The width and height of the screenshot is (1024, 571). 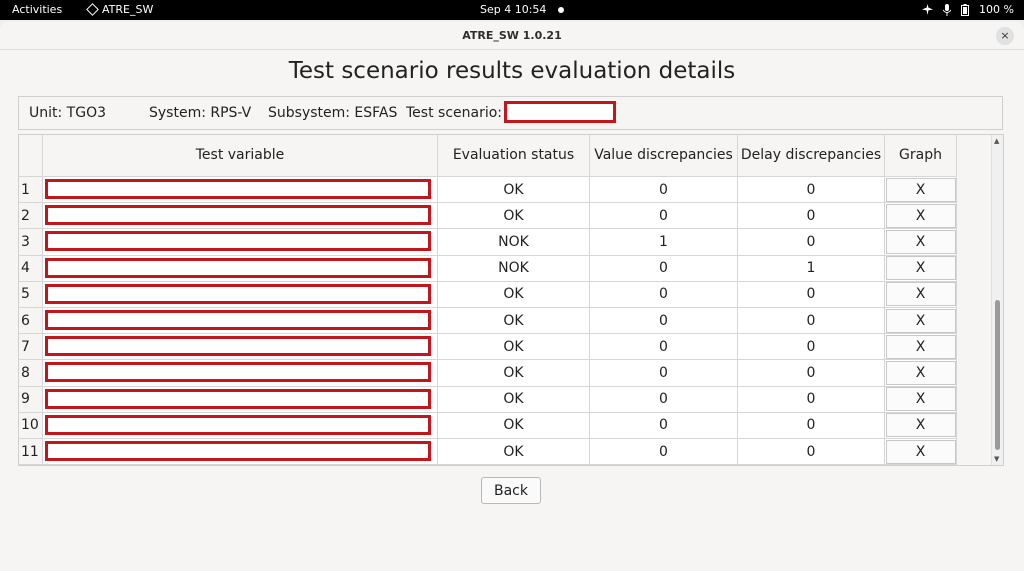 I want to click on table-row: 9 OK 0 0 X, so click(x=488, y=399).